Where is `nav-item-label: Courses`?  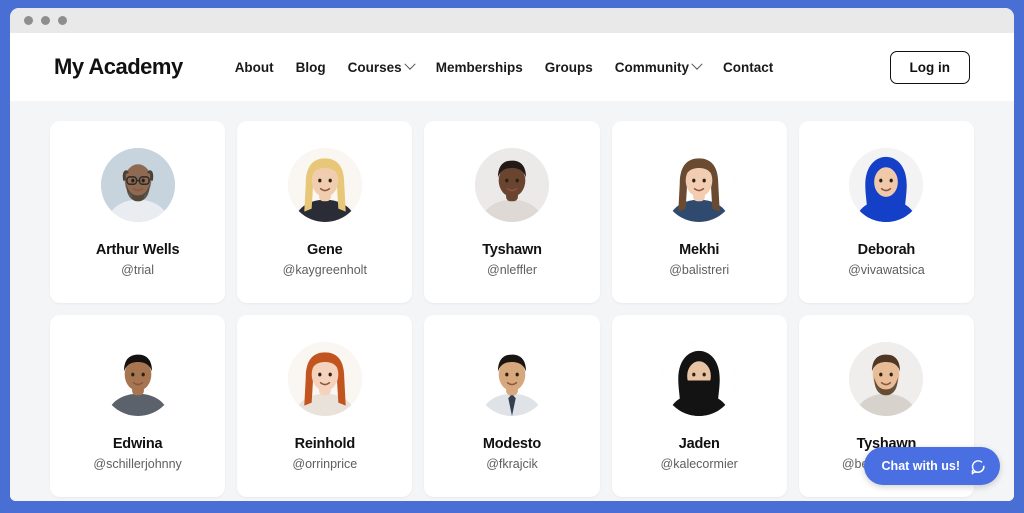 nav-item-label: Courses is located at coordinates (374, 67).